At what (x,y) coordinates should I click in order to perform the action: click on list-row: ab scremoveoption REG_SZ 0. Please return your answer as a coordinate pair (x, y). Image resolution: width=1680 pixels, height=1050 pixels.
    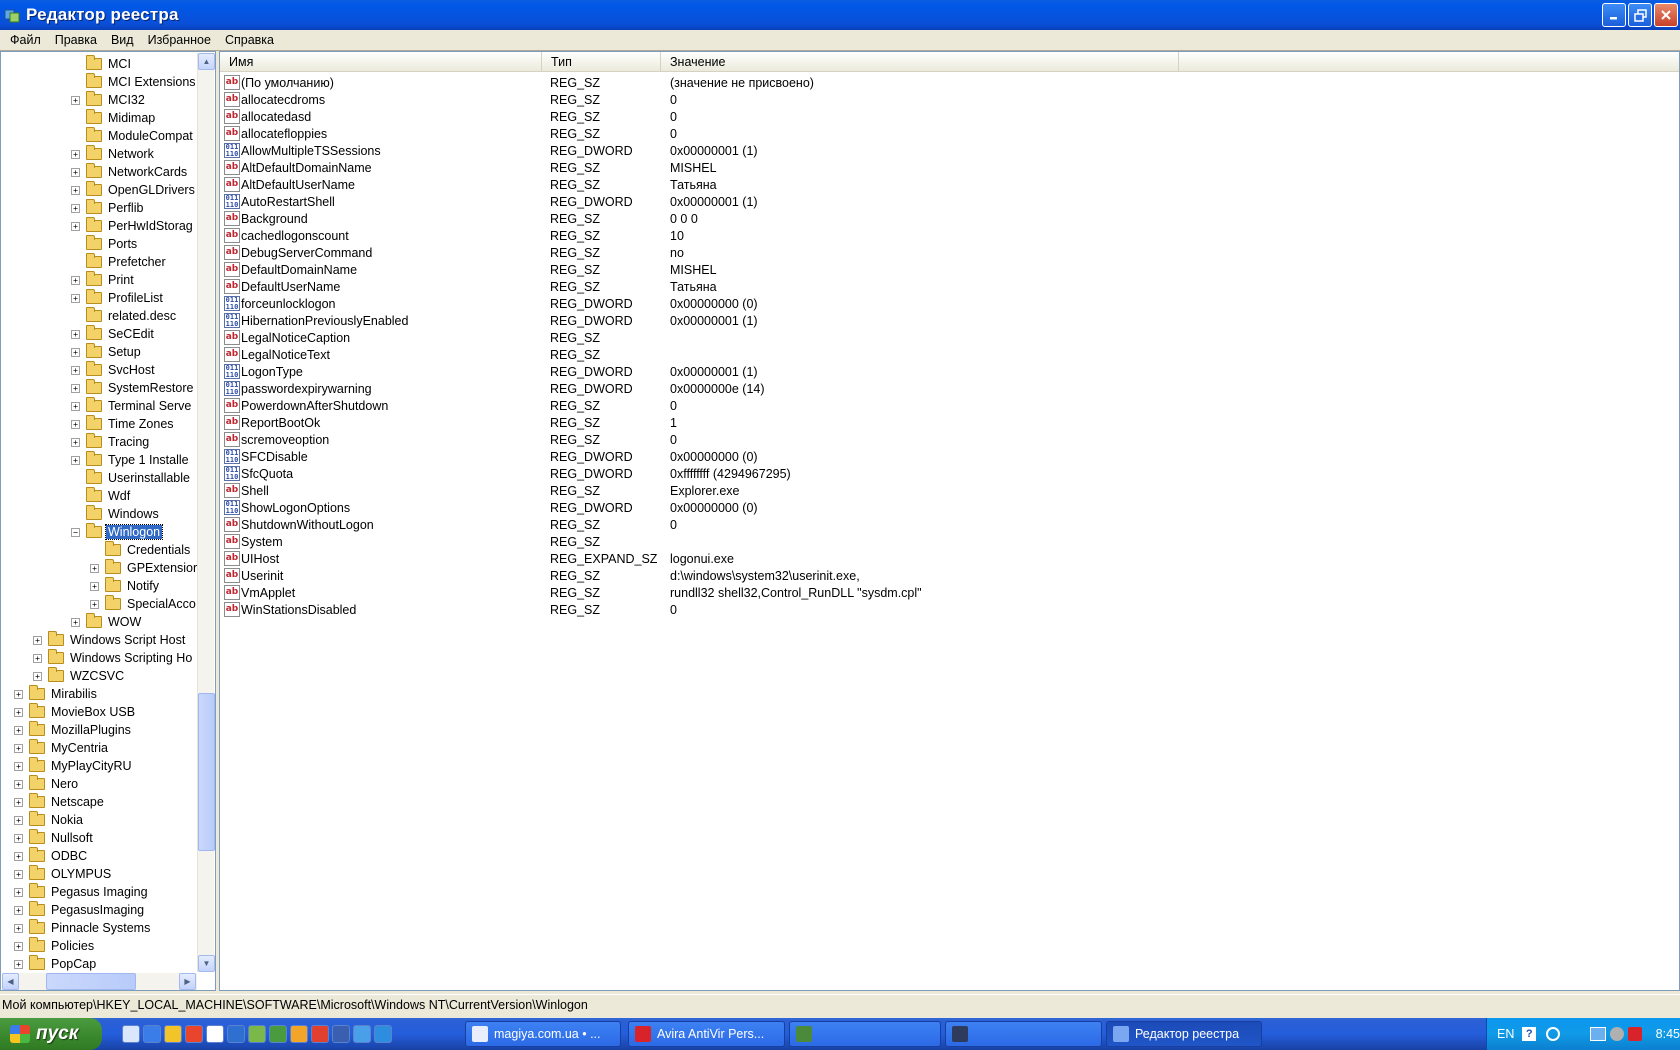
    Looking at the image, I should click on (949, 439).